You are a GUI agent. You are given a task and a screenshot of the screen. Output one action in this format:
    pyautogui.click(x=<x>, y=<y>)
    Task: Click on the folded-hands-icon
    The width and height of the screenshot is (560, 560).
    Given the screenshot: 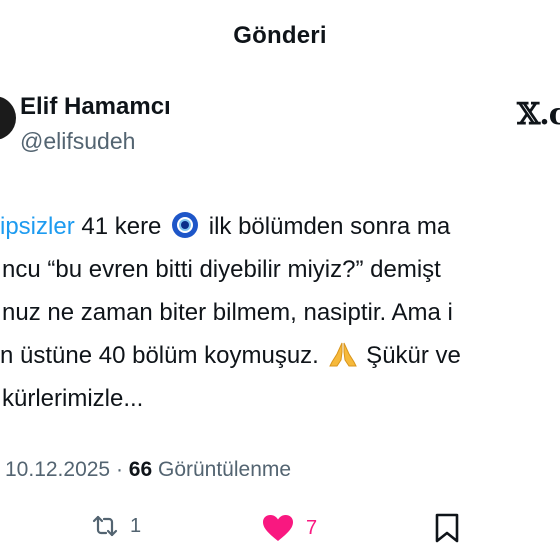 What is the action you would take?
    pyautogui.click(x=342, y=354)
    